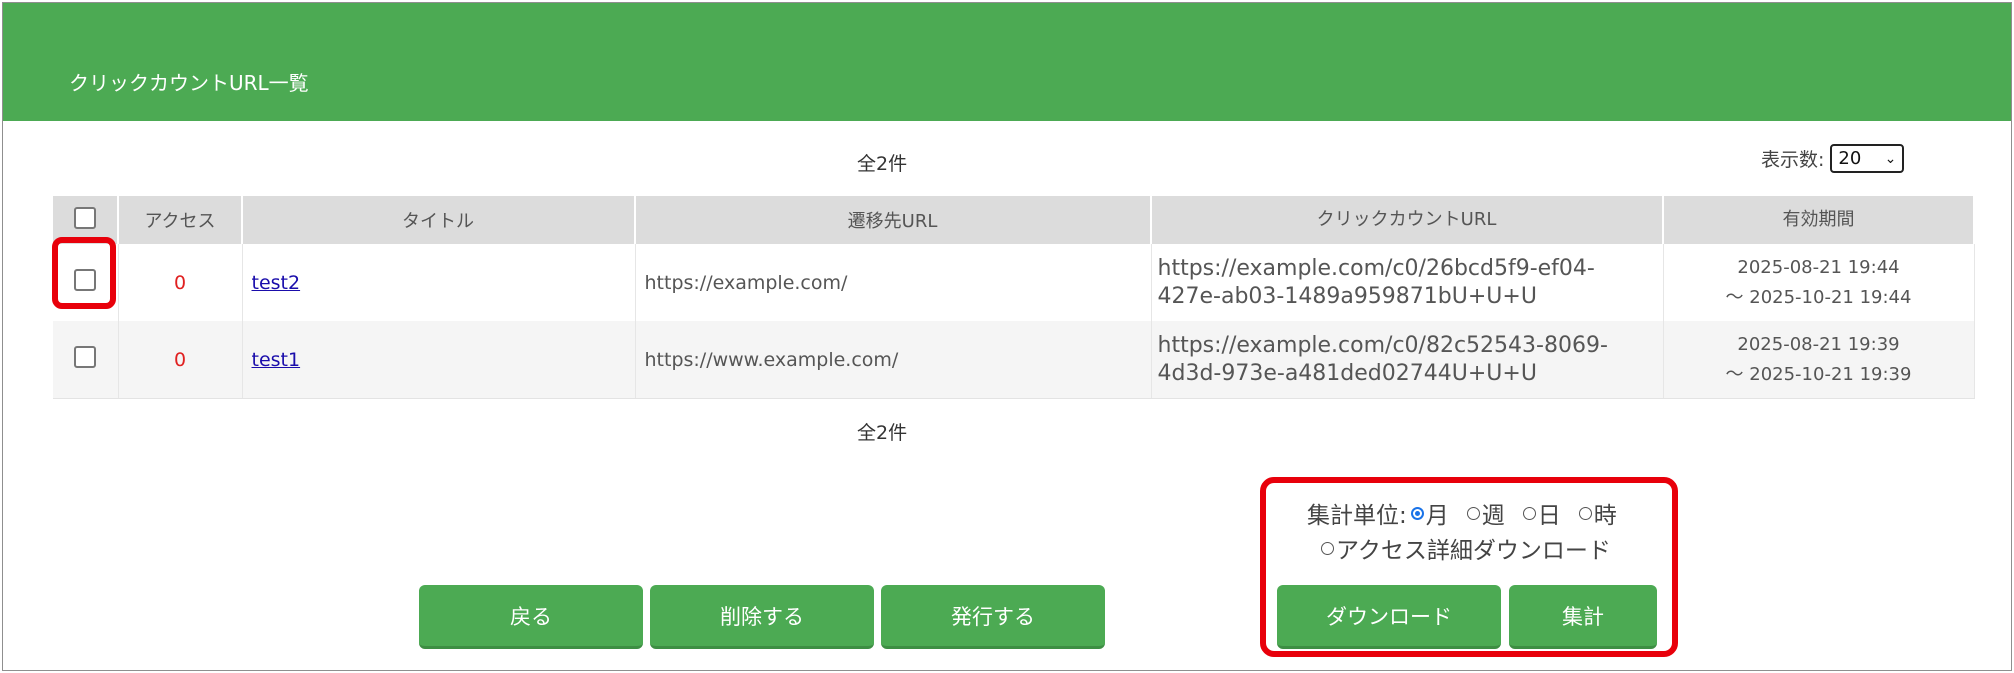  What do you see at coordinates (882, 433) in the screenshot?
I see `total-count-bottom: 全2件` at bounding box center [882, 433].